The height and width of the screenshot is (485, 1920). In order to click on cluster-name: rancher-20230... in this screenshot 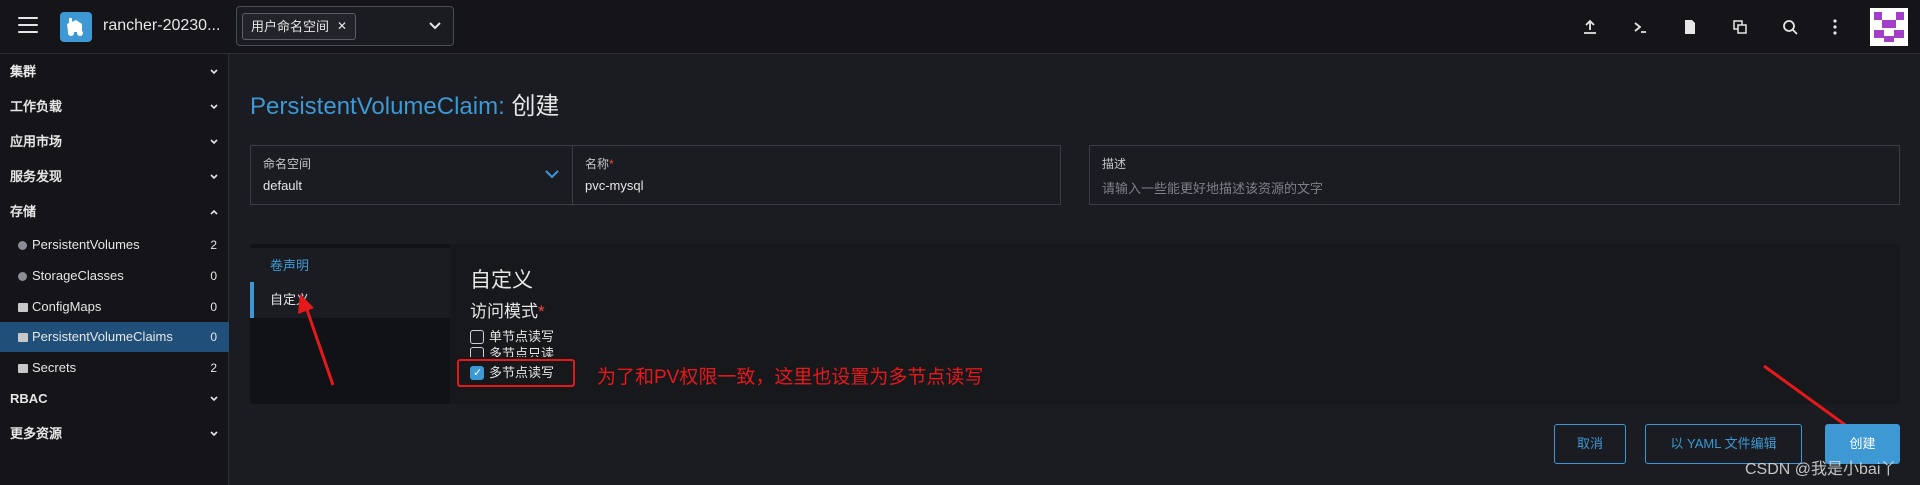, I will do `click(161, 26)`.